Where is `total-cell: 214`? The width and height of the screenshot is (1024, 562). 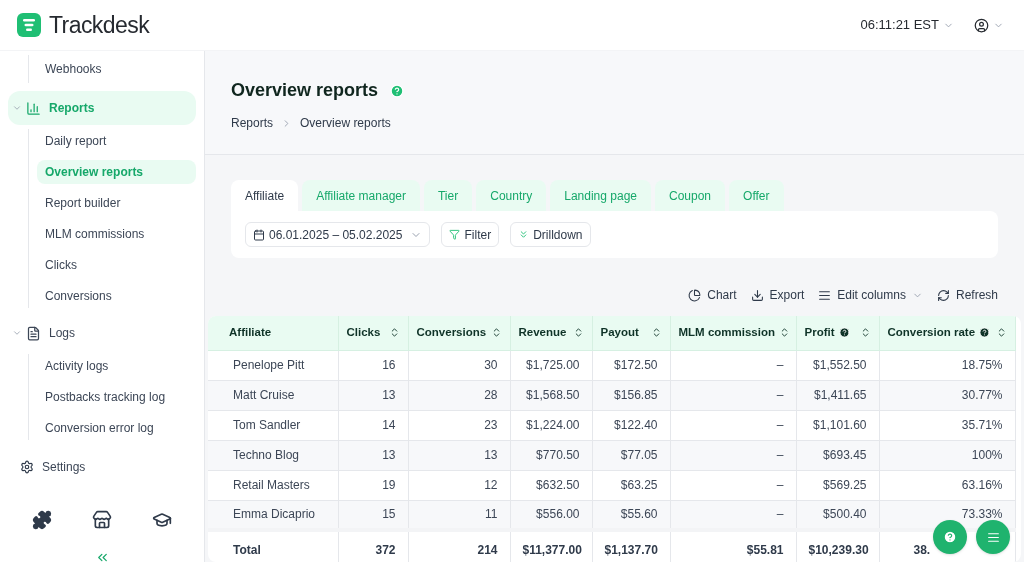
total-cell: 214 is located at coordinates (459, 546).